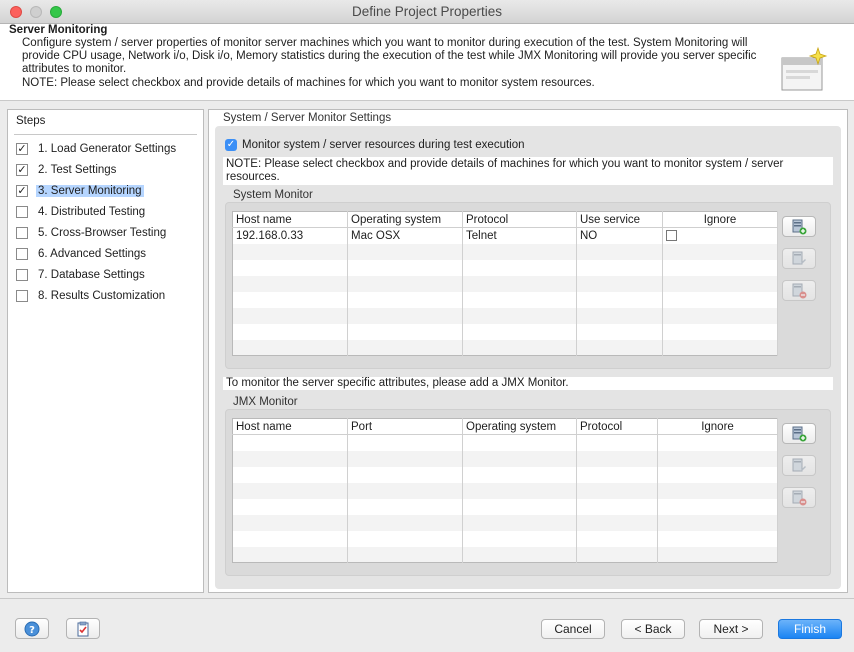 Image resolution: width=854 pixels, height=652 pixels. What do you see at coordinates (92, 253) in the screenshot?
I see `step-label: 6. Advanced Settings` at bounding box center [92, 253].